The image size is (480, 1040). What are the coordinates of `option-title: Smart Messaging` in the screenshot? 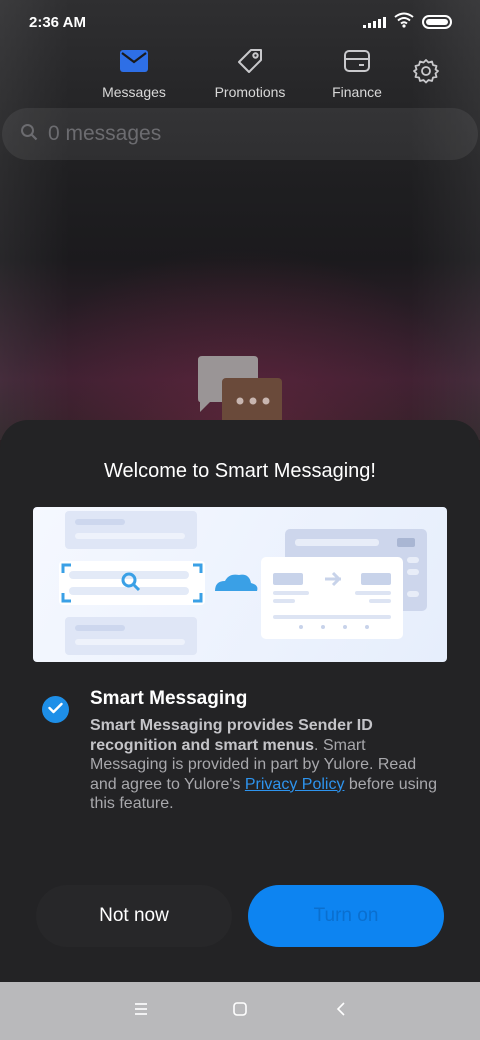 It's located at (169, 698).